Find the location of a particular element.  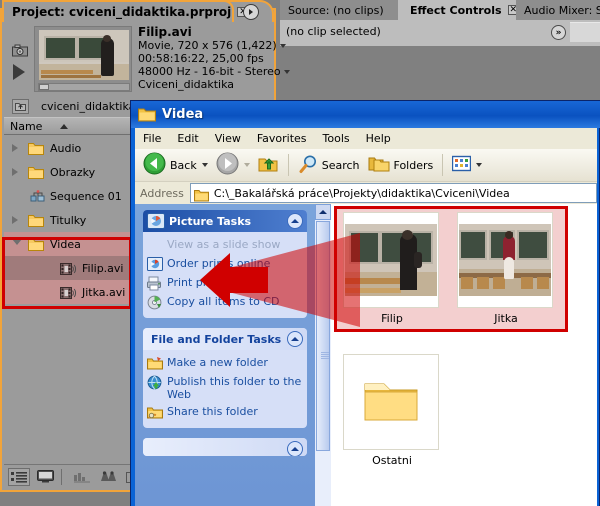

forward-button is located at coordinates (233, 165).